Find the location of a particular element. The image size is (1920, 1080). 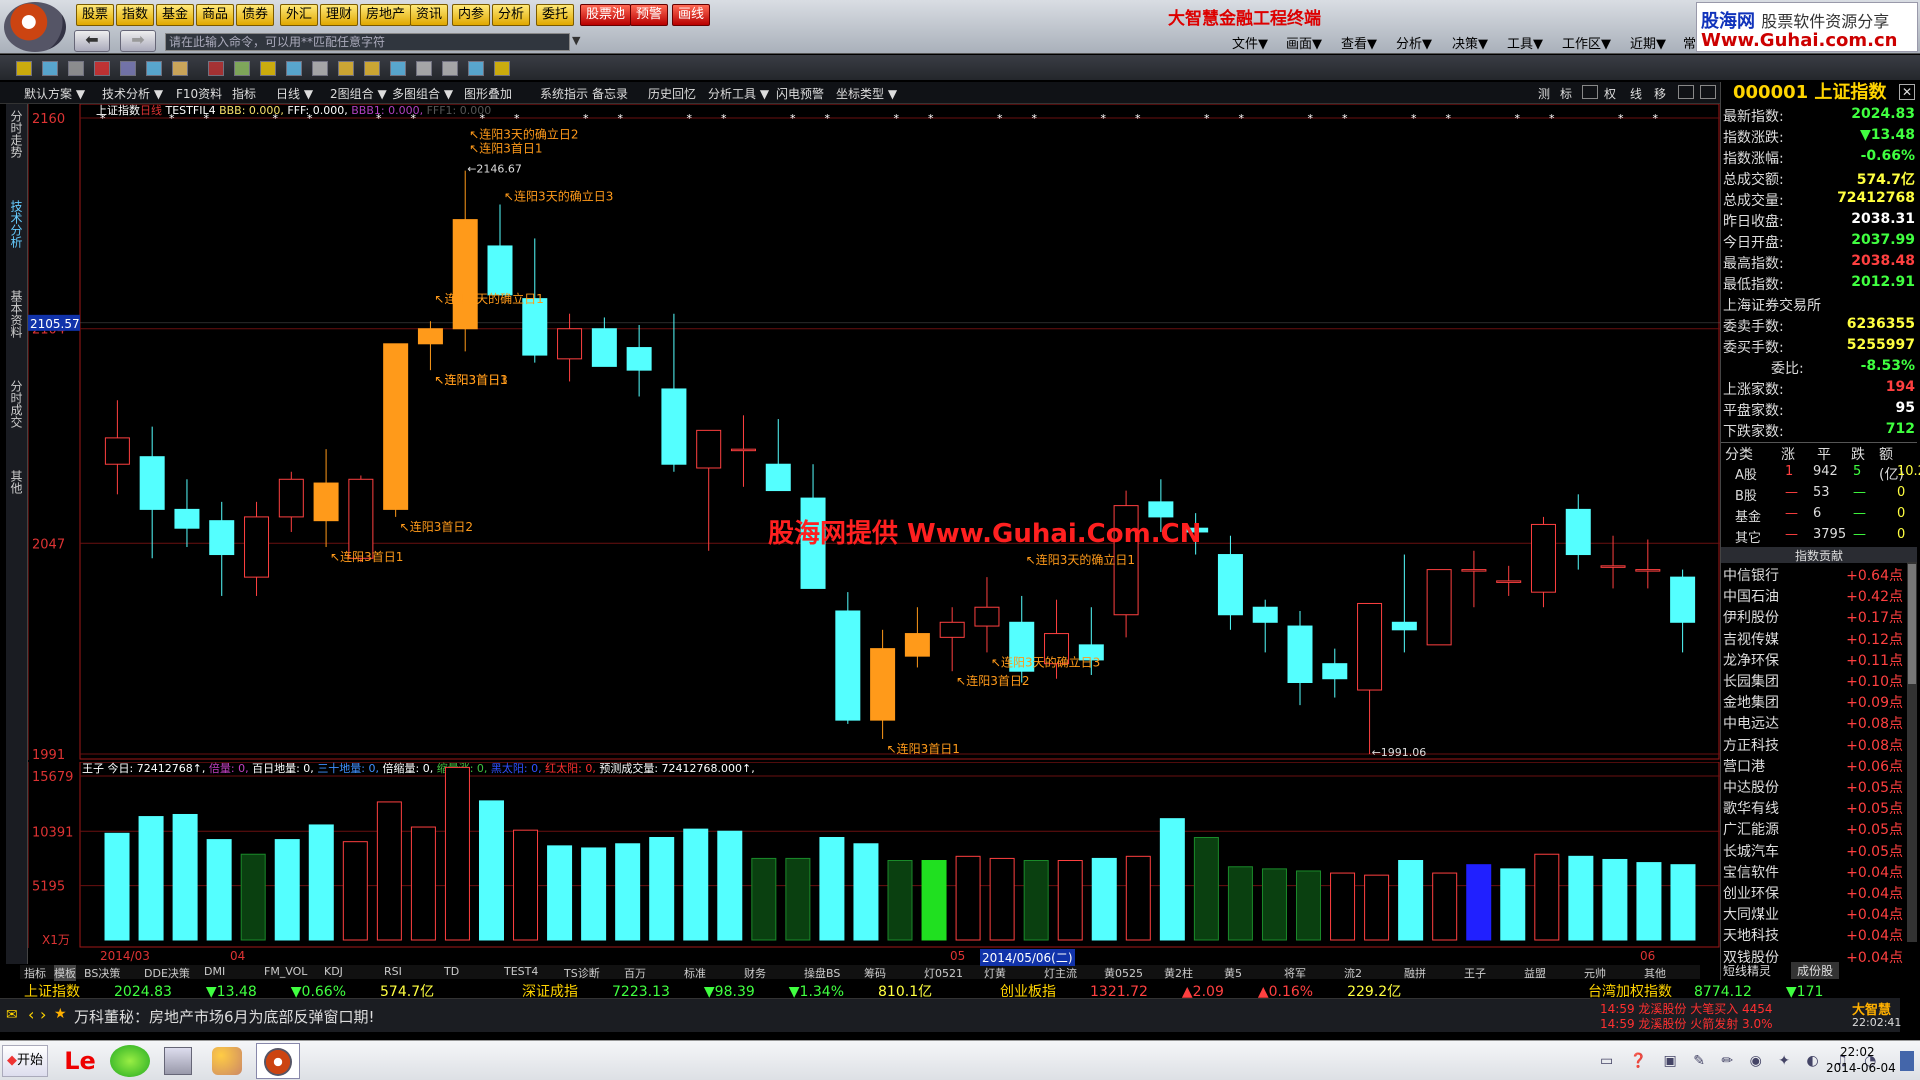

contrib-row-17: 天地科技 +0.04点 is located at coordinates (1819, 935).